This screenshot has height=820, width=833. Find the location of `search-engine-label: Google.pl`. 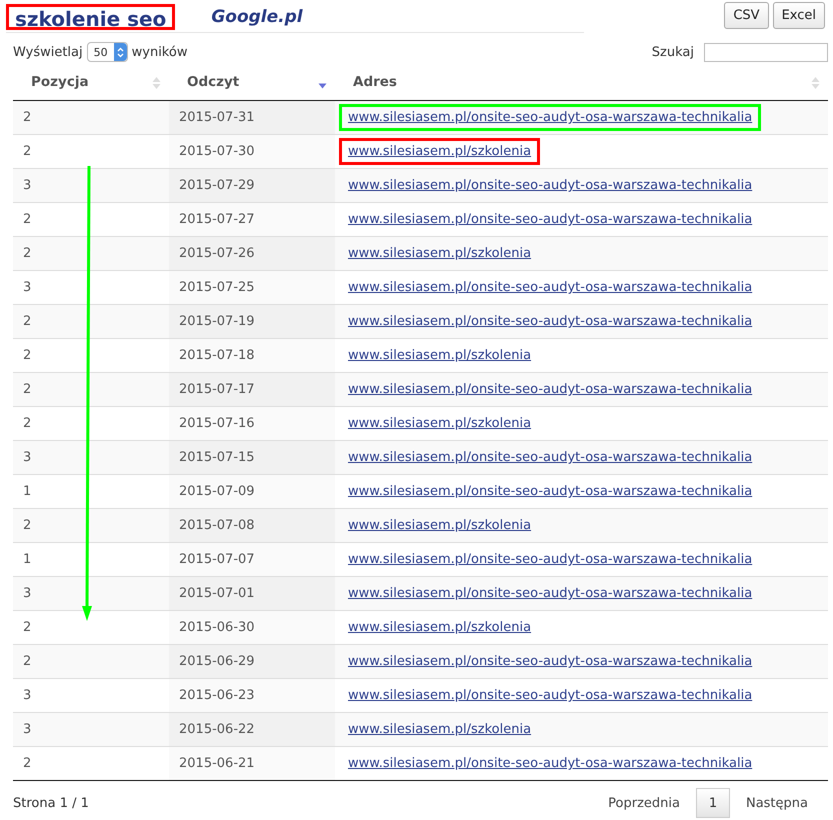

search-engine-label: Google.pl is located at coordinates (257, 17).